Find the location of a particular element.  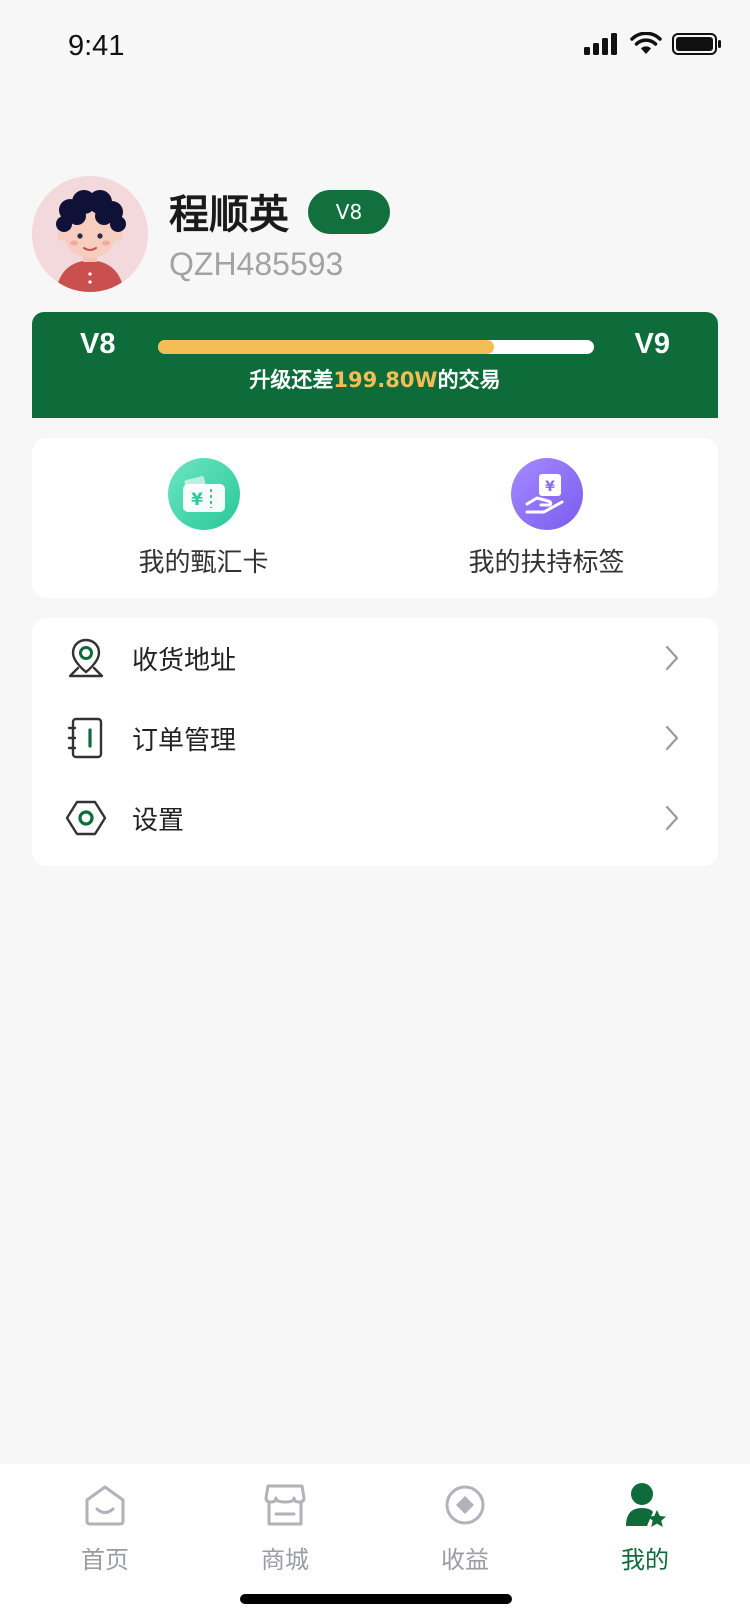

level-progress-card: V8 V9 升级还差199.80W的交易 is located at coordinates (375, 365).